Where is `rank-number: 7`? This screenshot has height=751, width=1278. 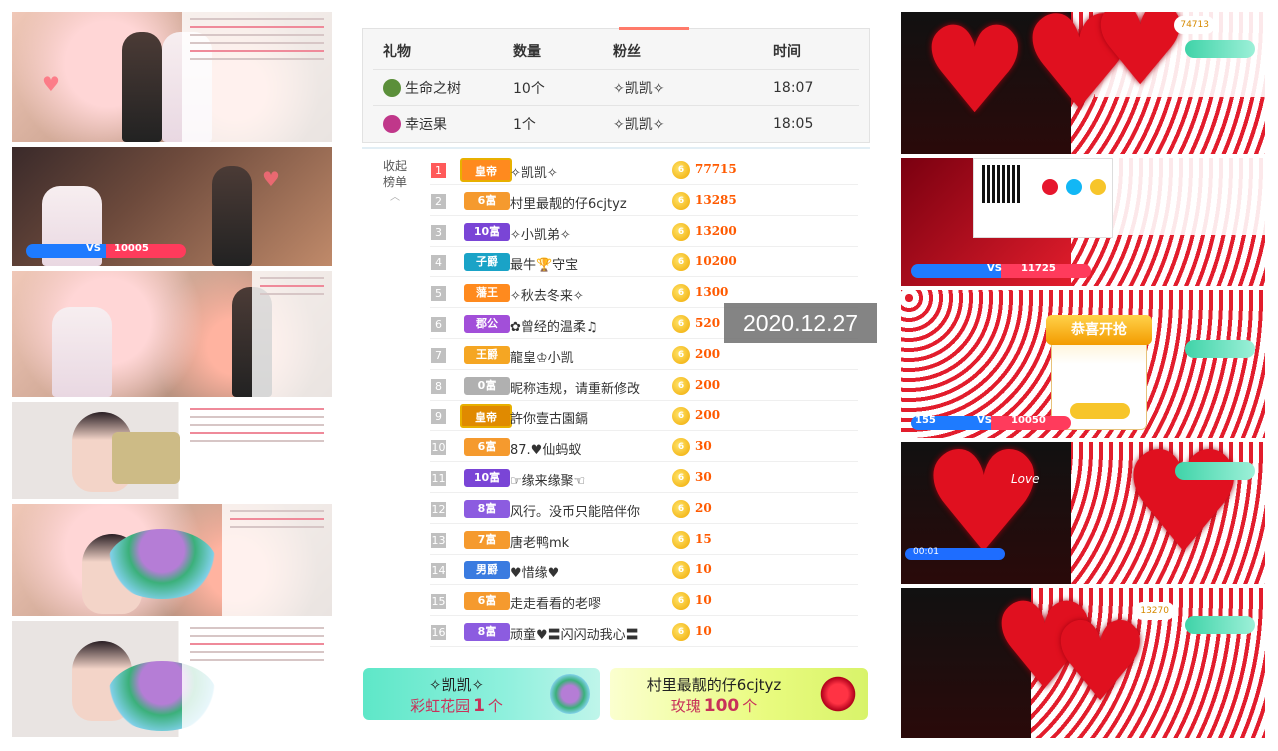
rank-number: 7 is located at coordinates (438, 355).